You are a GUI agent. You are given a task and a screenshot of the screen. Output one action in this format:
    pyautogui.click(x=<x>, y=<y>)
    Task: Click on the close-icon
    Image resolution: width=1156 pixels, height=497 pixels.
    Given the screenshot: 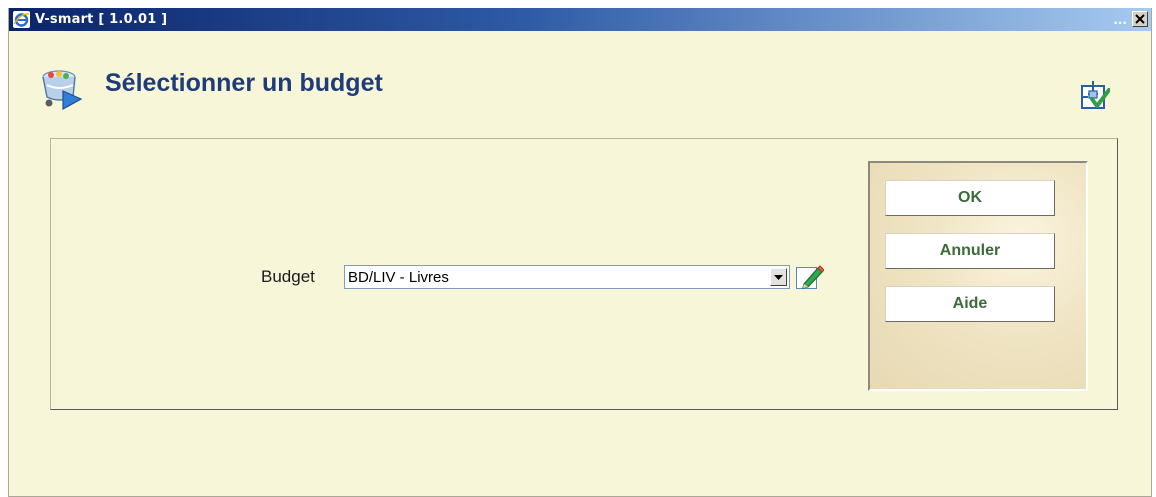 What is the action you would take?
    pyautogui.click(x=1140, y=19)
    